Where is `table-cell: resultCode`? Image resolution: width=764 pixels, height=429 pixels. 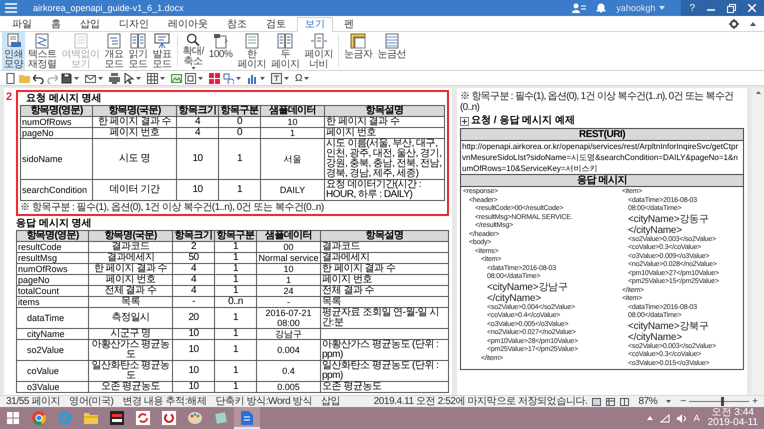
table-cell: resultCode is located at coordinates (52, 247).